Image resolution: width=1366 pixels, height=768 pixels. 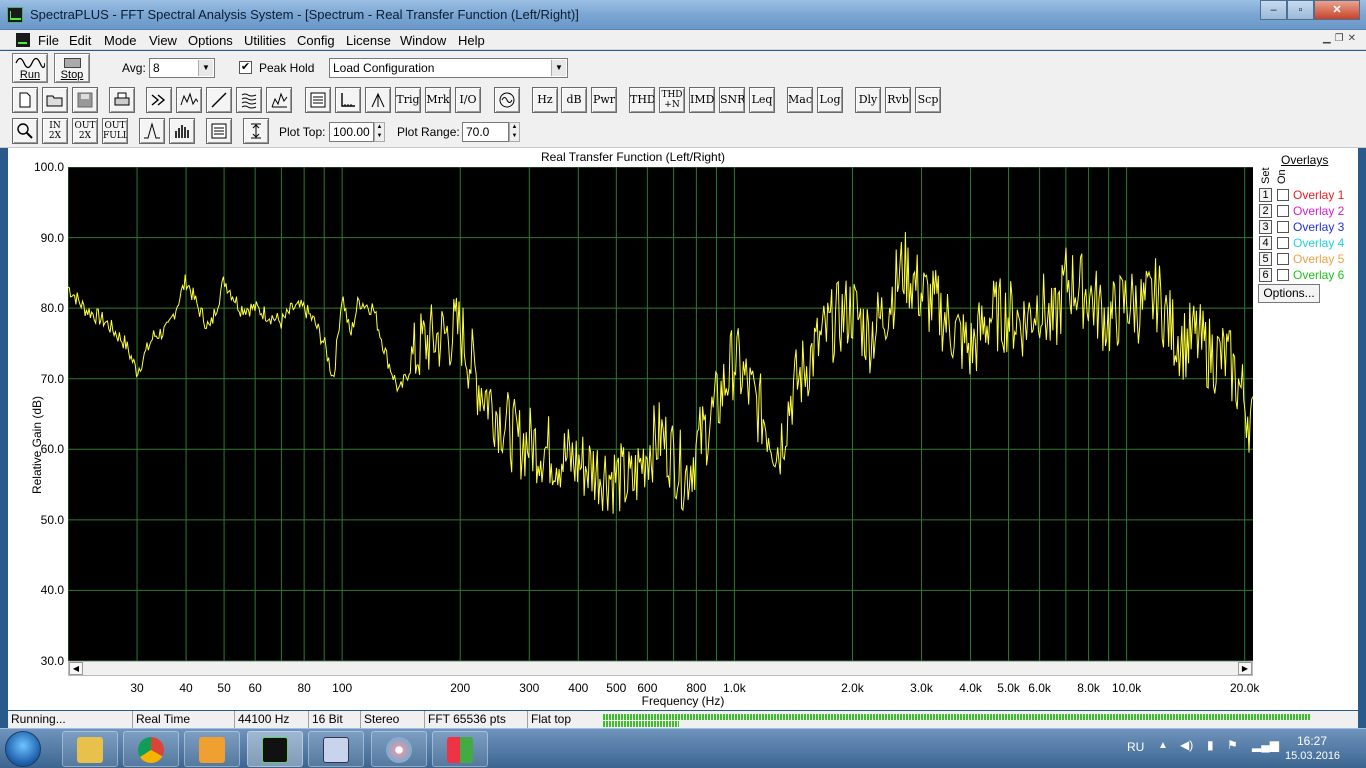 I want to click on plot-range-input: 70.0 ▲ ▼, so click(x=491, y=132).